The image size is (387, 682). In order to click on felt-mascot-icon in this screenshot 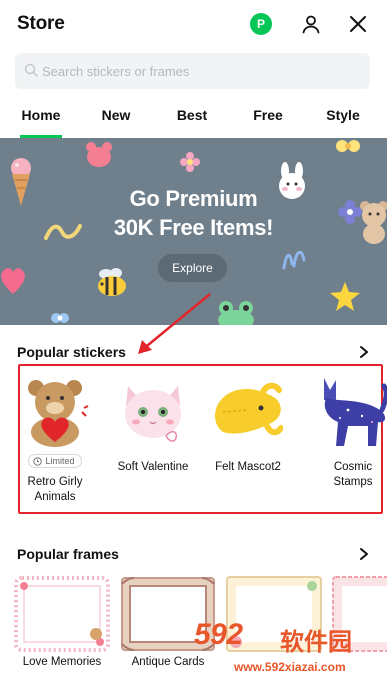, I will do `click(248, 412)`.